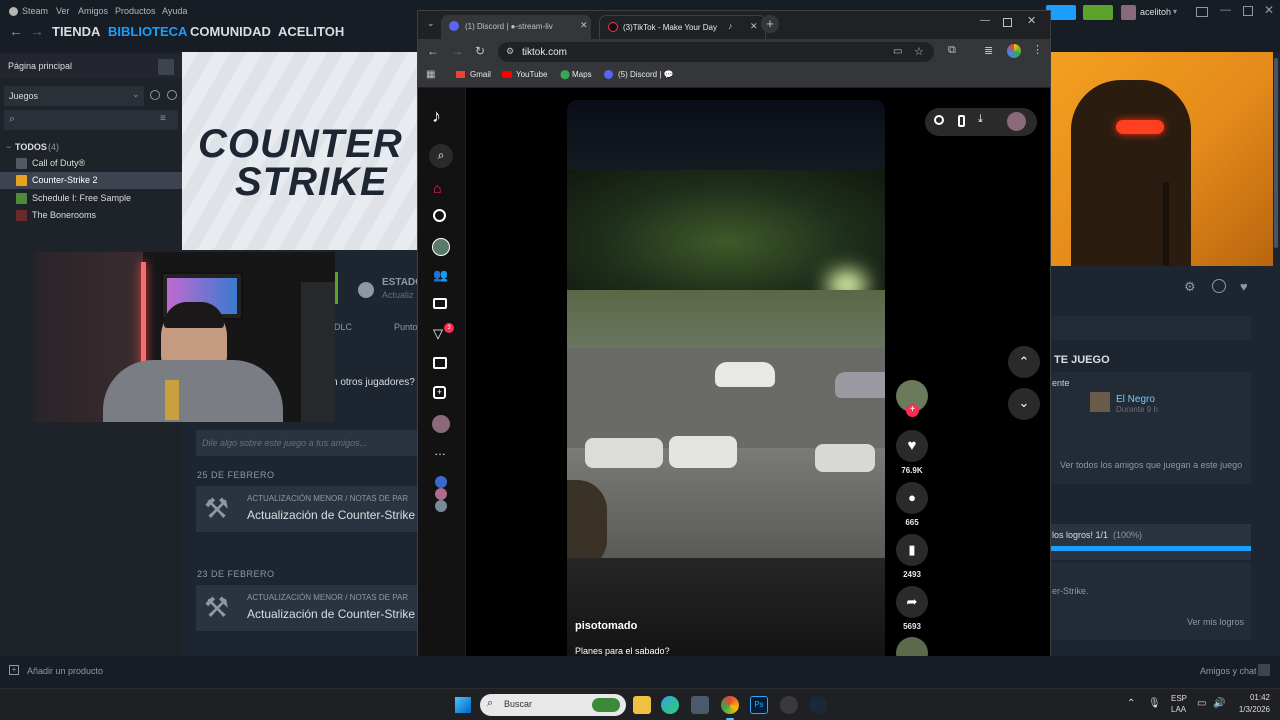 Image resolution: width=1280 pixels, height=720 pixels. Describe the element at coordinates (93, 11) in the screenshot. I see `menu-amigos: Amigos` at that location.